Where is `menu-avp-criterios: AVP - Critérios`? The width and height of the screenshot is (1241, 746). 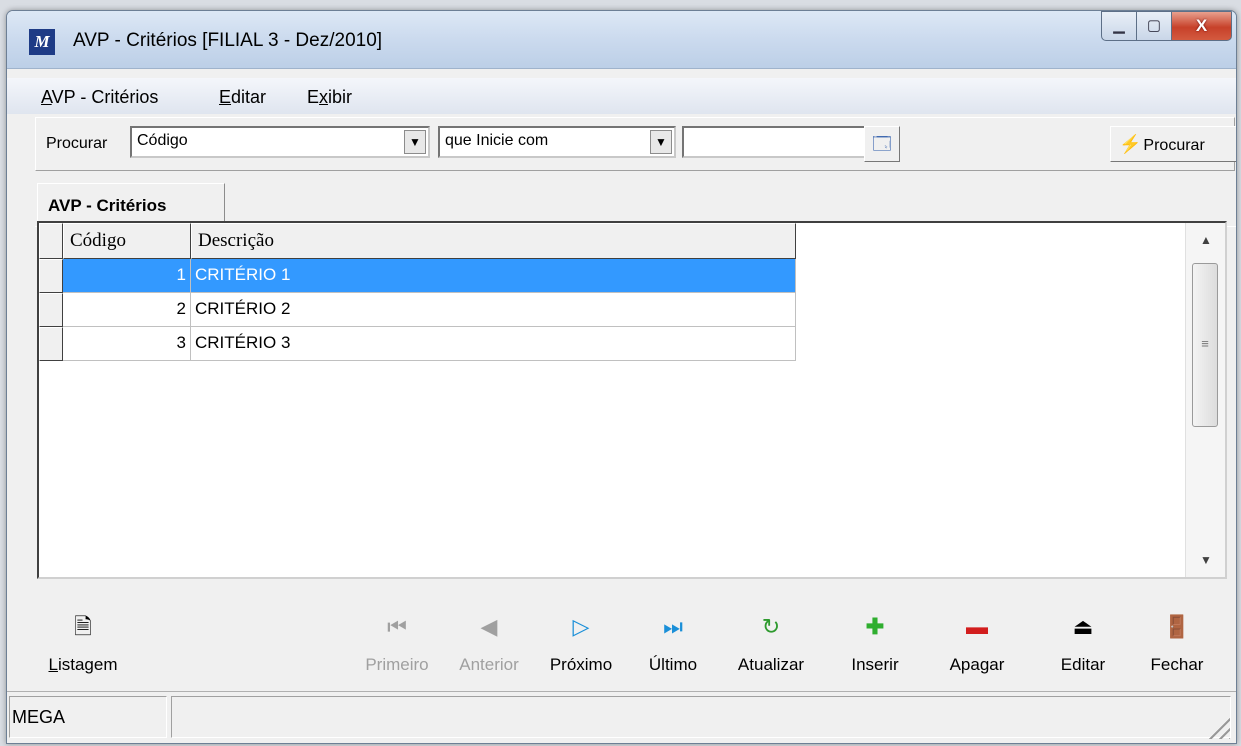 menu-avp-criterios: AVP - Critérios is located at coordinates (99, 97).